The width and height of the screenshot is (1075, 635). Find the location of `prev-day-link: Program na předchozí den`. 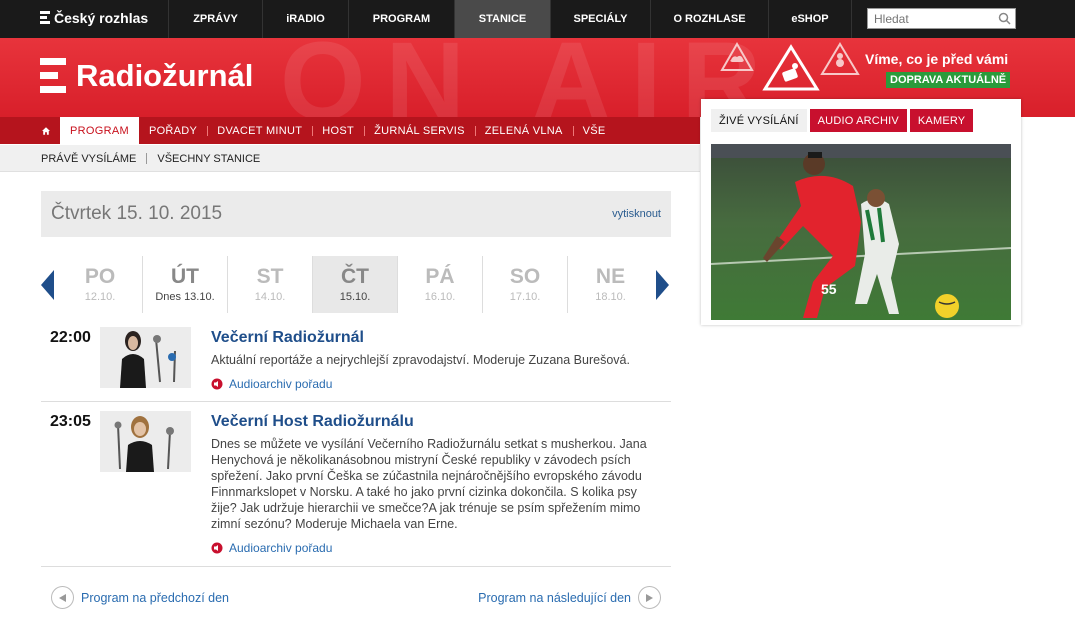

prev-day-link: Program na předchozí den is located at coordinates (140, 597).